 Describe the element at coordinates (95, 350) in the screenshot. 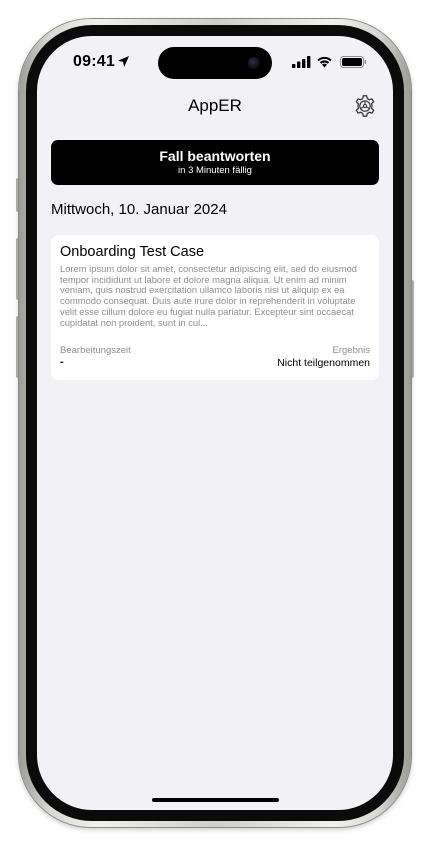

I see `processing-time-label: Bearbeitungszeit` at that location.